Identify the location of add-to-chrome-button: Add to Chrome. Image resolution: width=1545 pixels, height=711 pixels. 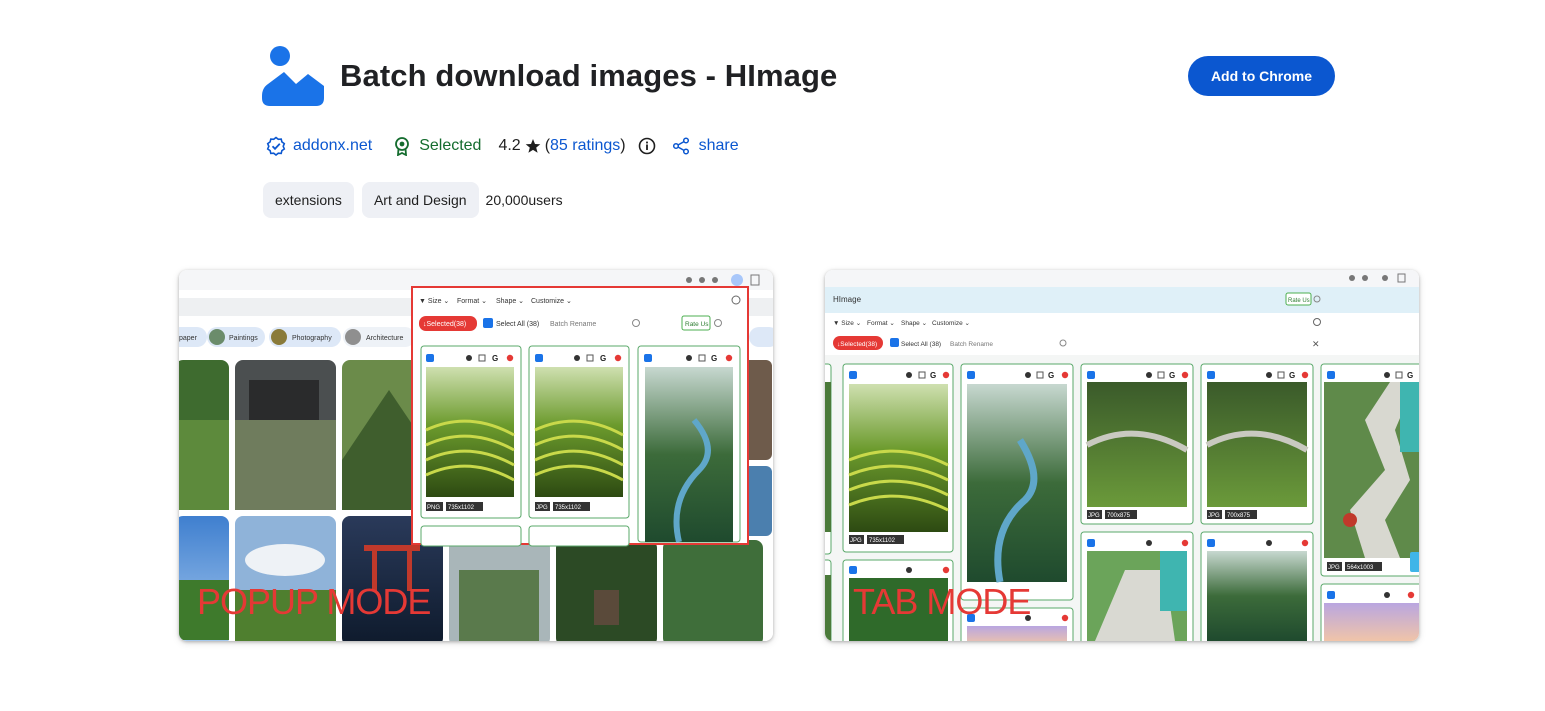
(1261, 76).